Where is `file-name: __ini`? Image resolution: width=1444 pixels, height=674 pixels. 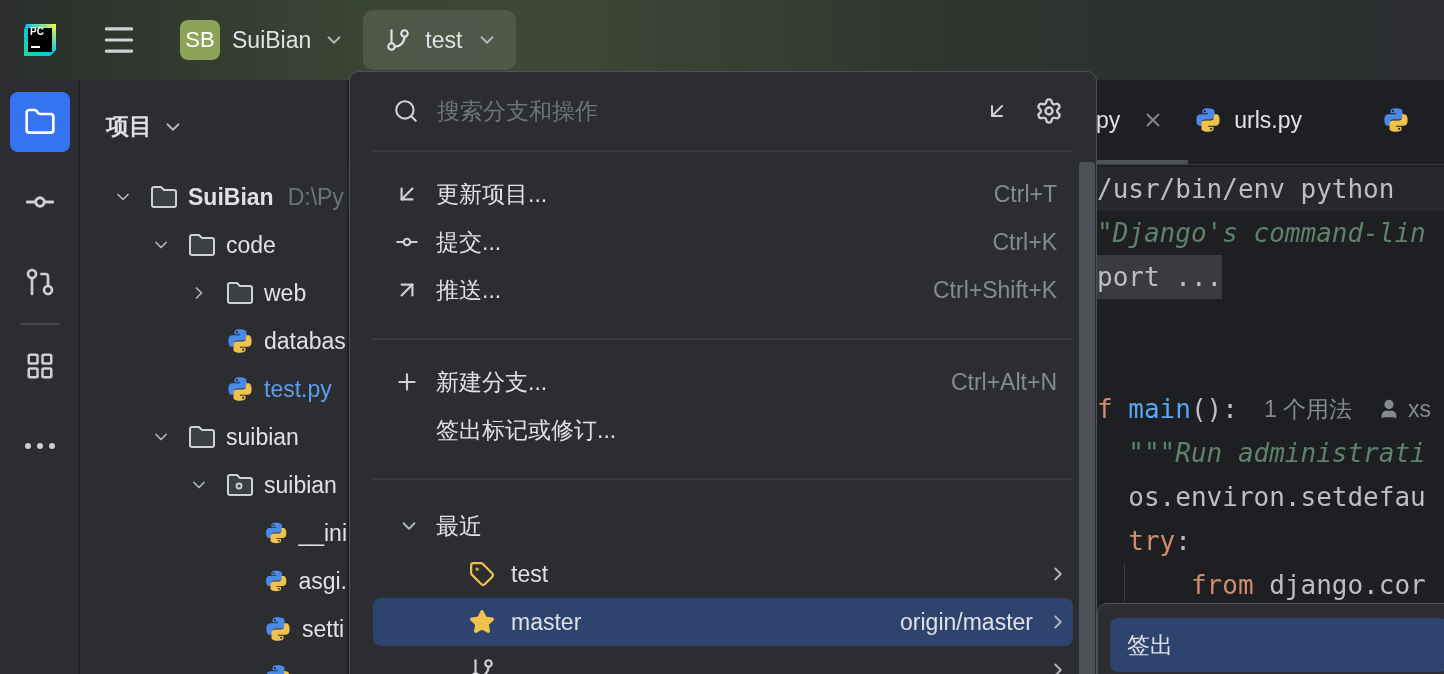 file-name: __ini is located at coordinates (322, 533).